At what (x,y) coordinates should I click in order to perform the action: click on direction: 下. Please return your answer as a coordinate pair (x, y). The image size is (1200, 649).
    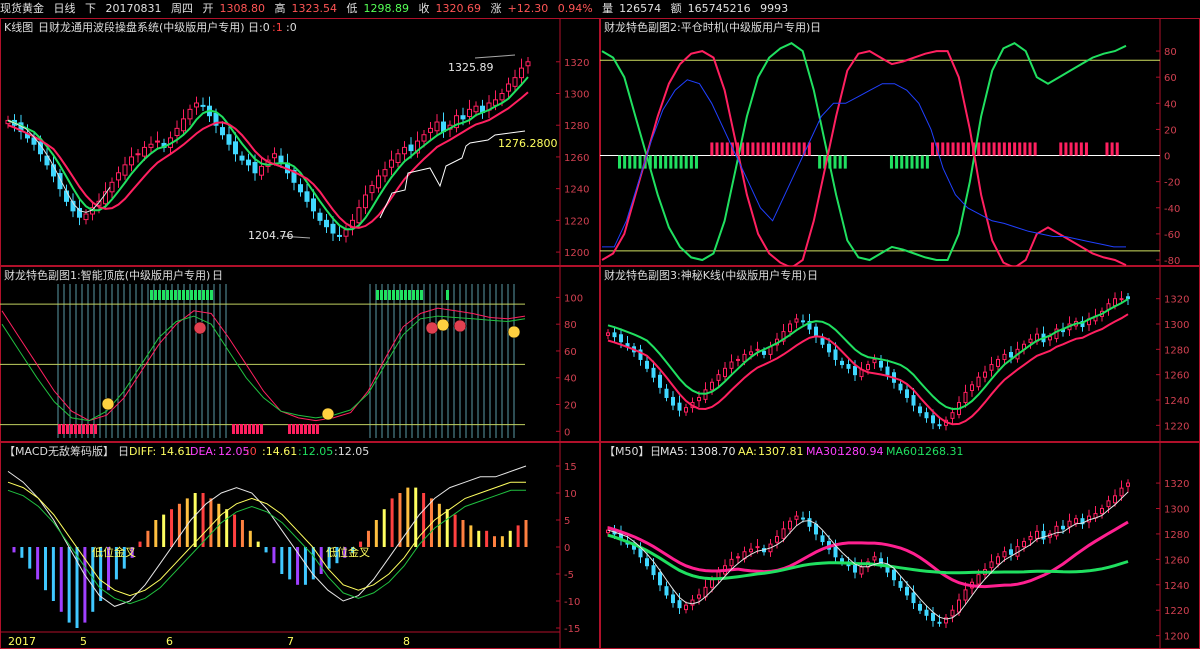
    Looking at the image, I should click on (90, 8).